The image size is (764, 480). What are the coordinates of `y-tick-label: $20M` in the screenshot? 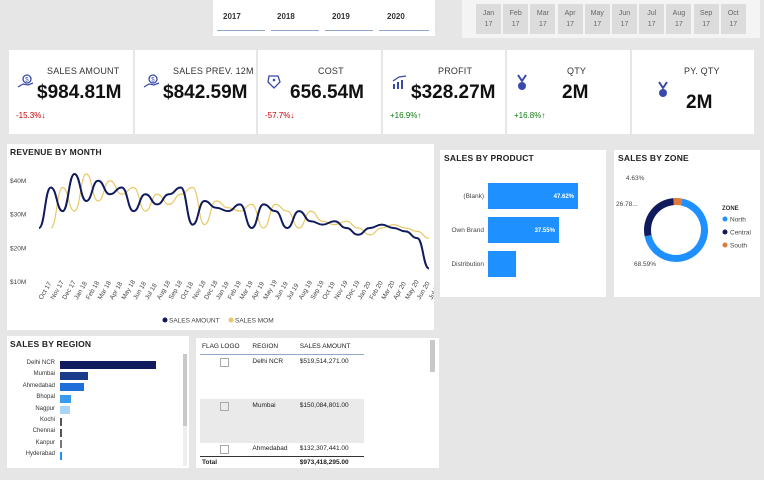 It's located at (18, 248).